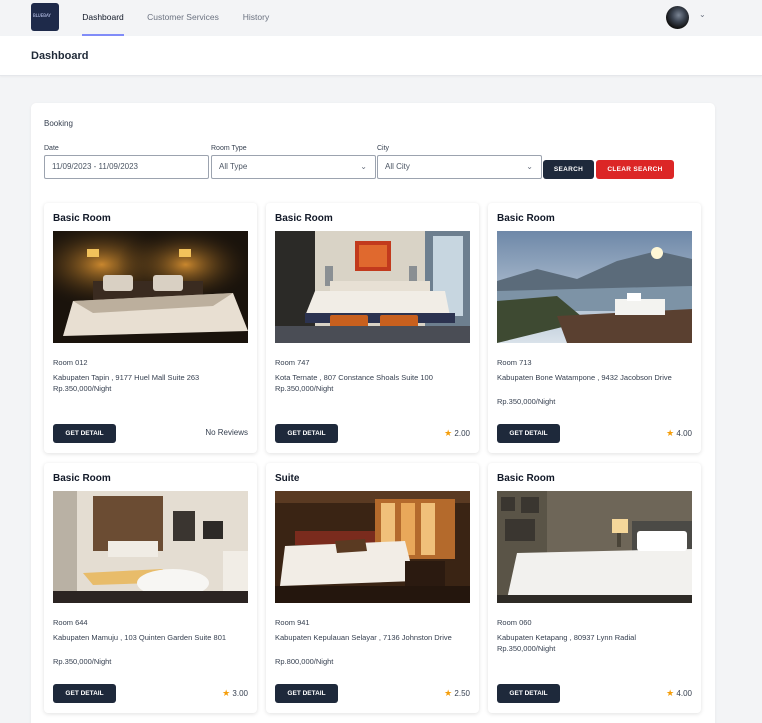  I want to click on room-price: Rp.800,000/Night, so click(304, 661).